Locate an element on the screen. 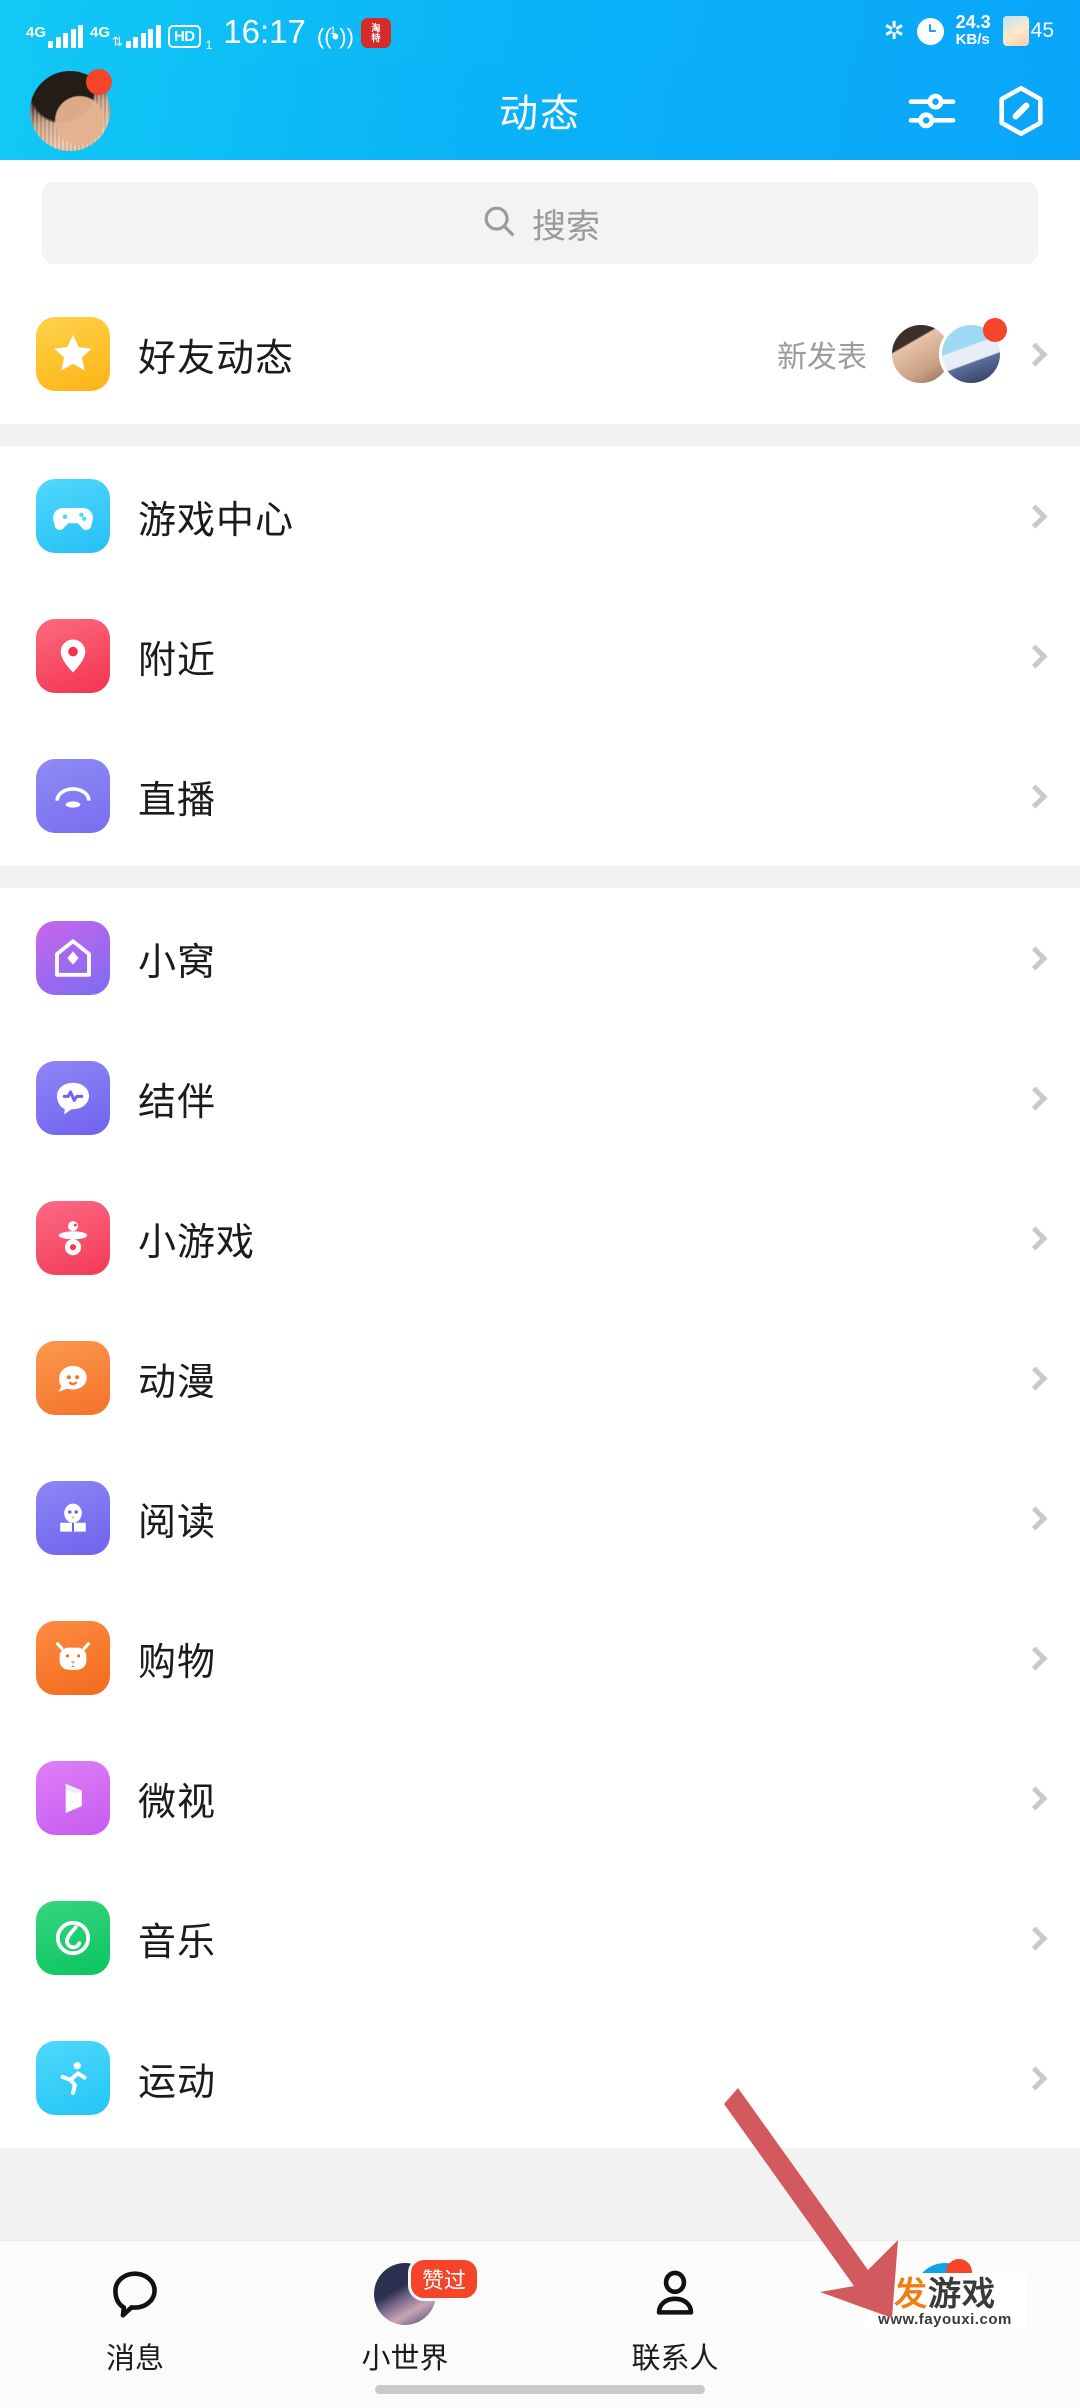  tab-messages: 消息 is located at coordinates (135, 2320).